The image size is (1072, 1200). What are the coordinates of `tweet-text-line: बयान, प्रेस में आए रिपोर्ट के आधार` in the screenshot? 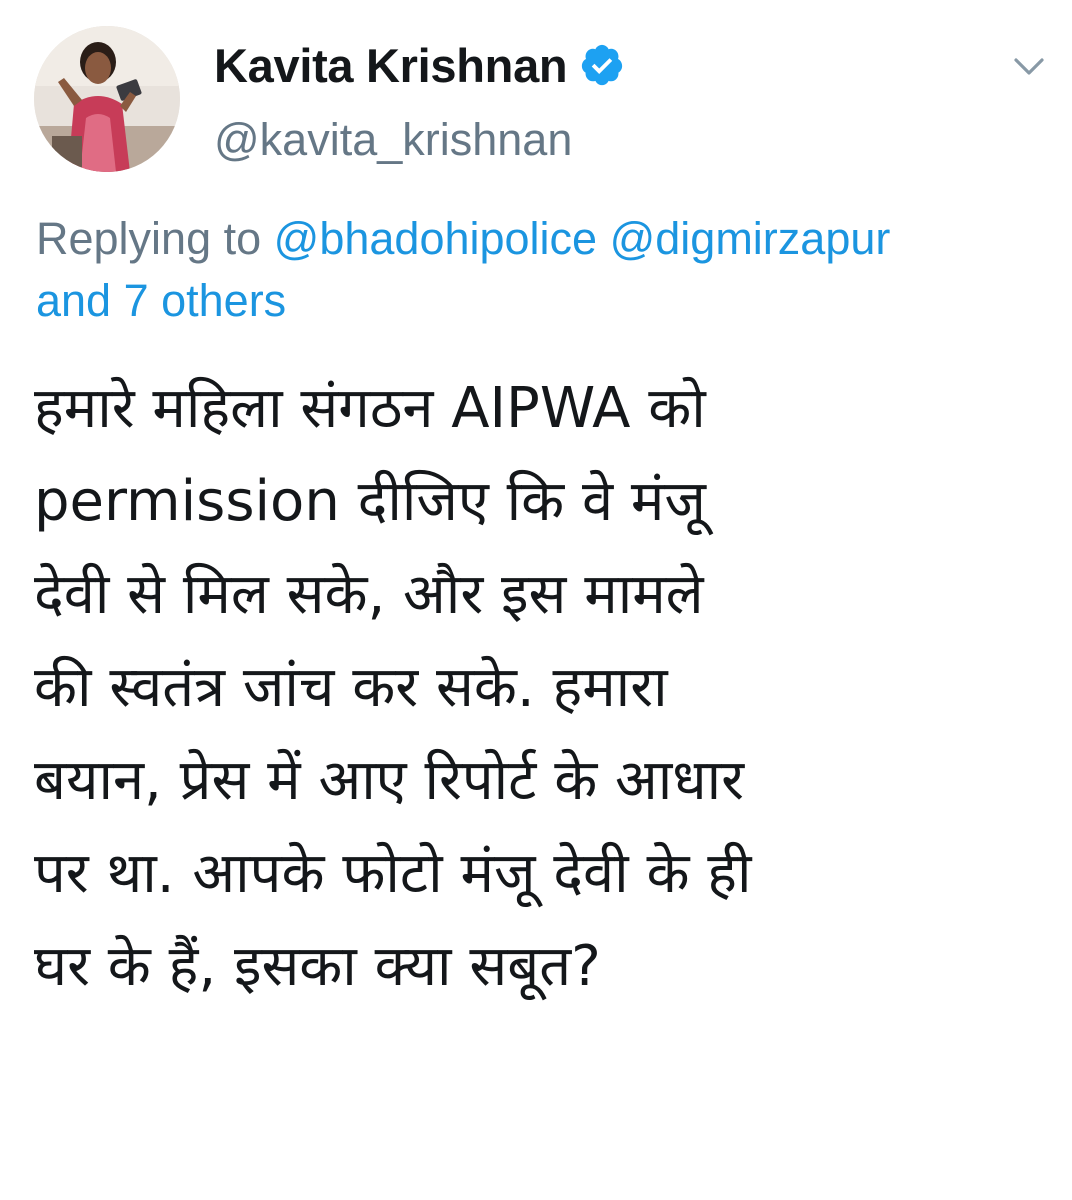 It's located at (389, 780).